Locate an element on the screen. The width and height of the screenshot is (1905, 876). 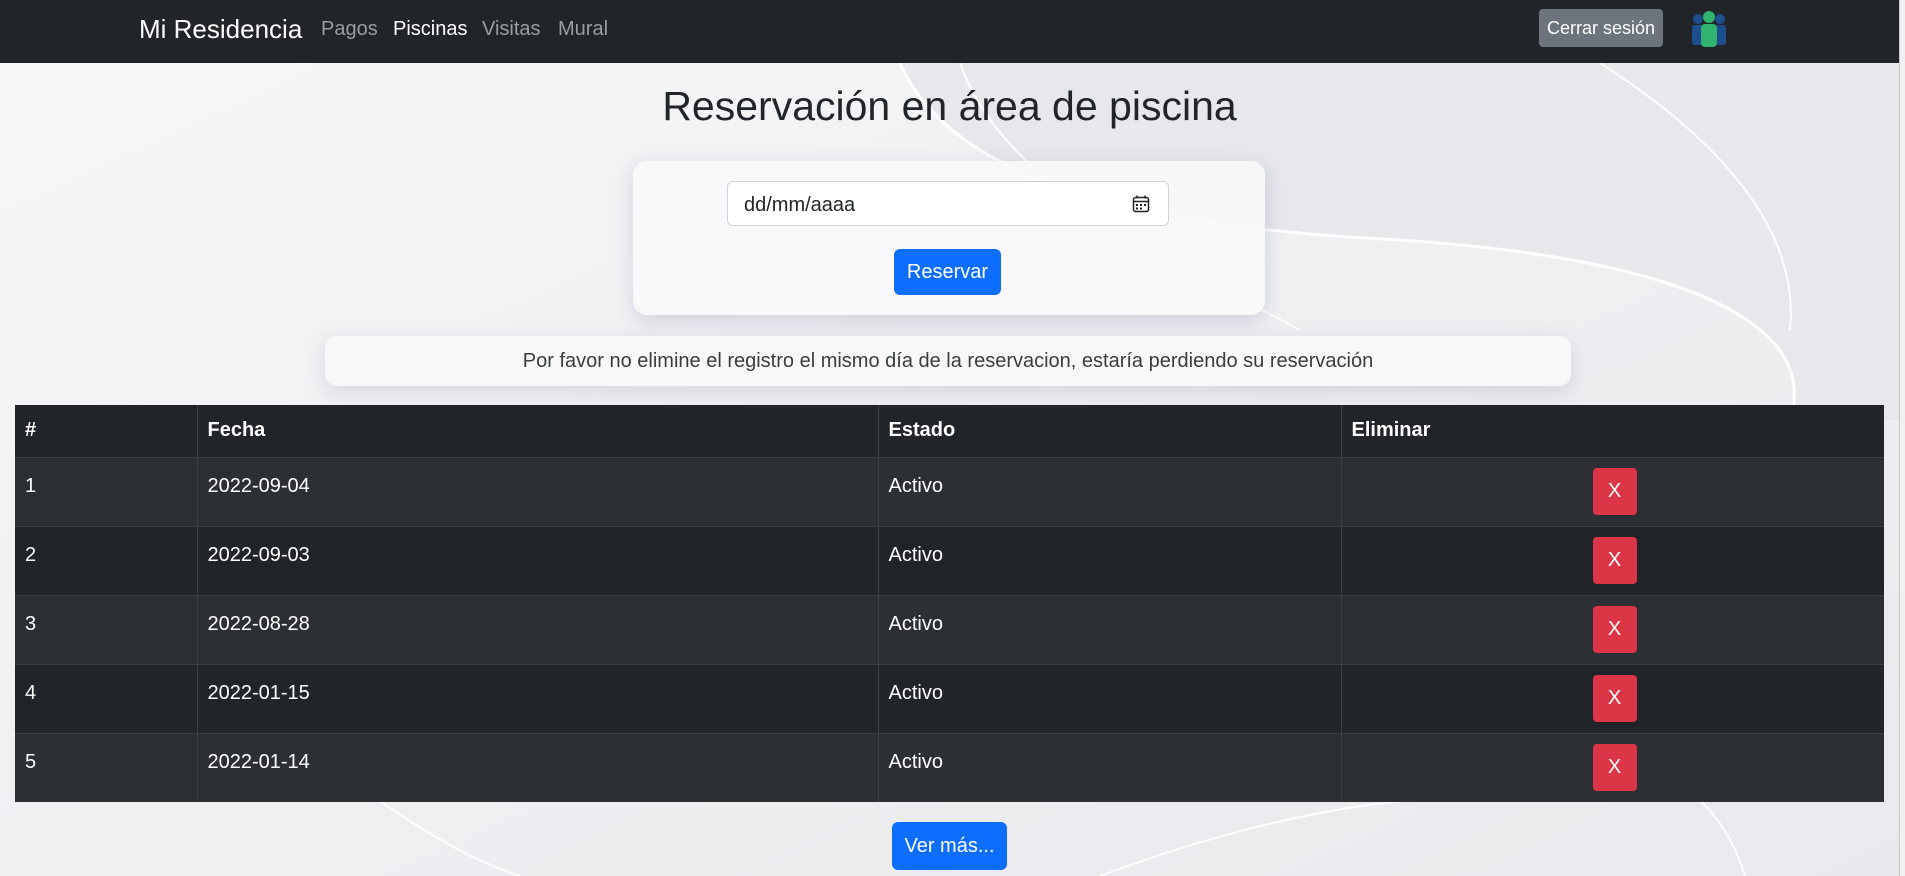
table-row: 4 2022-01-15 Activo X is located at coordinates (949, 698).